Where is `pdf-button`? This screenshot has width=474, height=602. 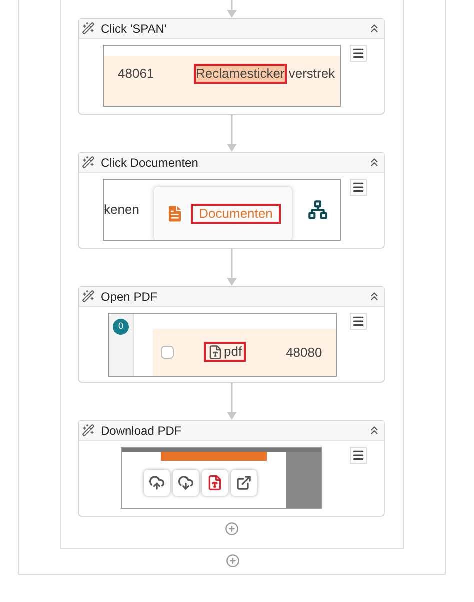
pdf-button is located at coordinates (215, 483).